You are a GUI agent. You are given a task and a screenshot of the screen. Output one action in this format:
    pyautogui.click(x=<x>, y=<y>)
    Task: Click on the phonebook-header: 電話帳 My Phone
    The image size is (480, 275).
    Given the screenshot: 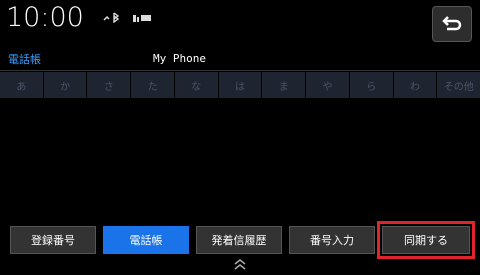 What is the action you would take?
    pyautogui.click(x=240, y=59)
    